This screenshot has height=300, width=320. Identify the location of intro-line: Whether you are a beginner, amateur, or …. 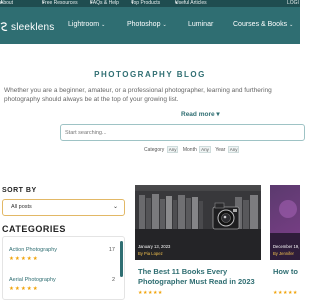
(138, 90).